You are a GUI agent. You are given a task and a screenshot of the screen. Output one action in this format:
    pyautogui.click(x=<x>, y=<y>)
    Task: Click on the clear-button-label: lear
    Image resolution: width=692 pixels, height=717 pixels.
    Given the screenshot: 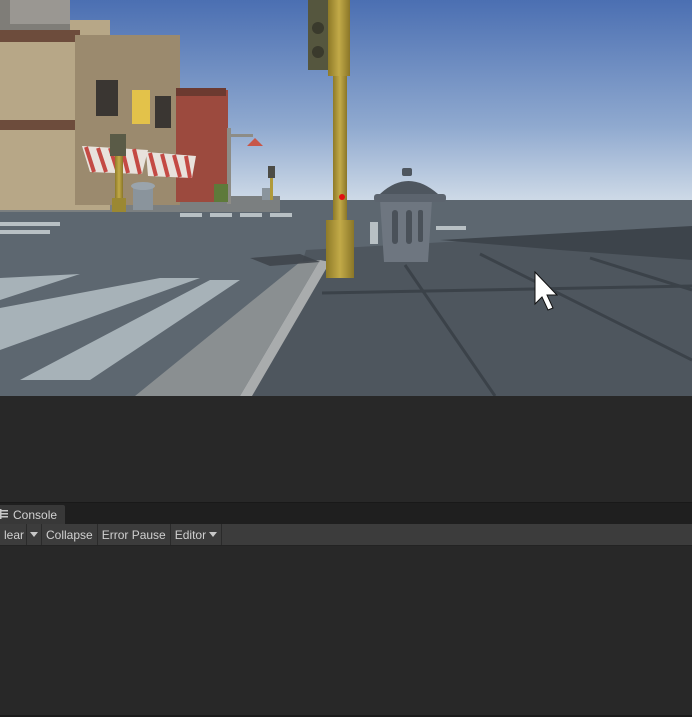 What is the action you would take?
    pyautogui.click(x=13, y=534)
    